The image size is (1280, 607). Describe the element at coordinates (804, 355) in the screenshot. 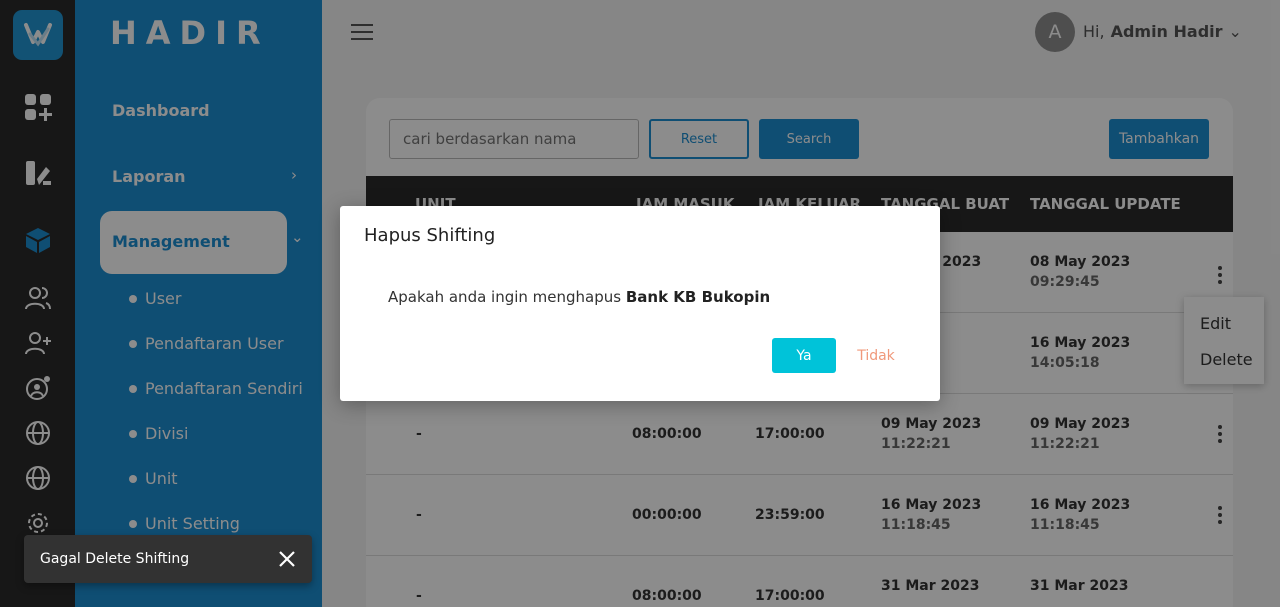

I see `confirm-yes-button: Ya` at that location.